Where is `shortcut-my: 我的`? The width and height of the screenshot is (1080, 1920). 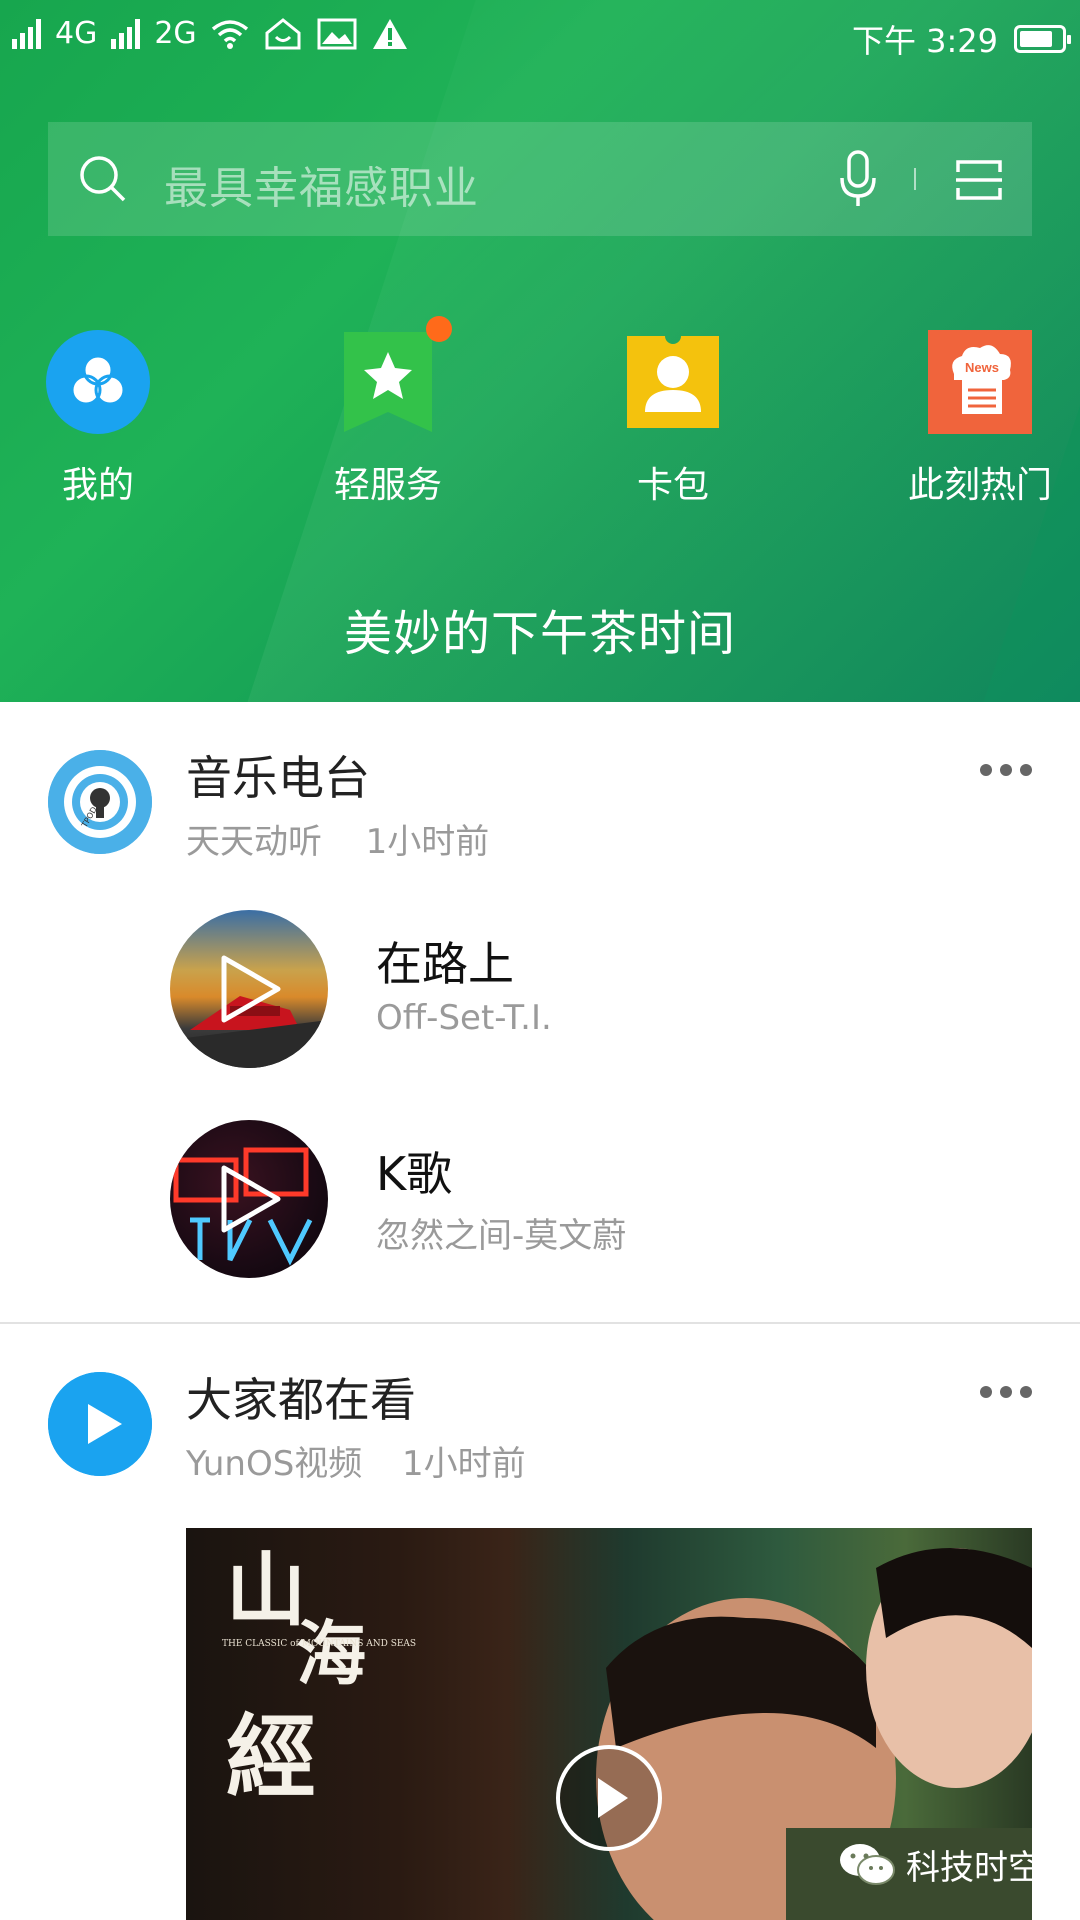
shortcut-my: 我的 is located at coordinates (99, 419).